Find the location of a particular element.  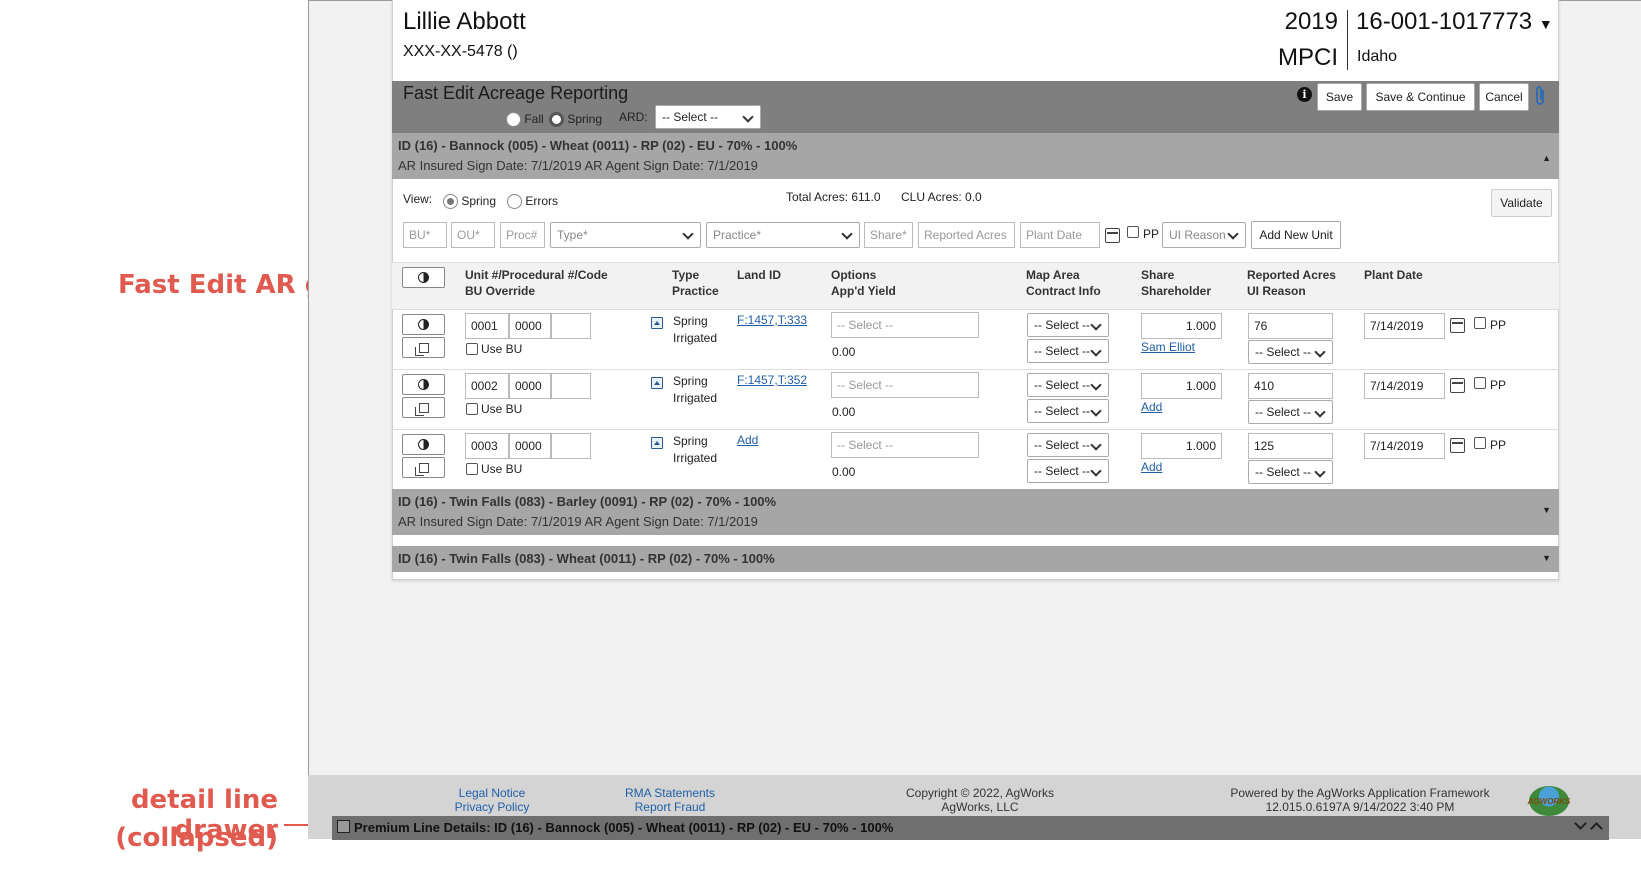

view-errors-radio: Errors is located at coordinates (532, 202).